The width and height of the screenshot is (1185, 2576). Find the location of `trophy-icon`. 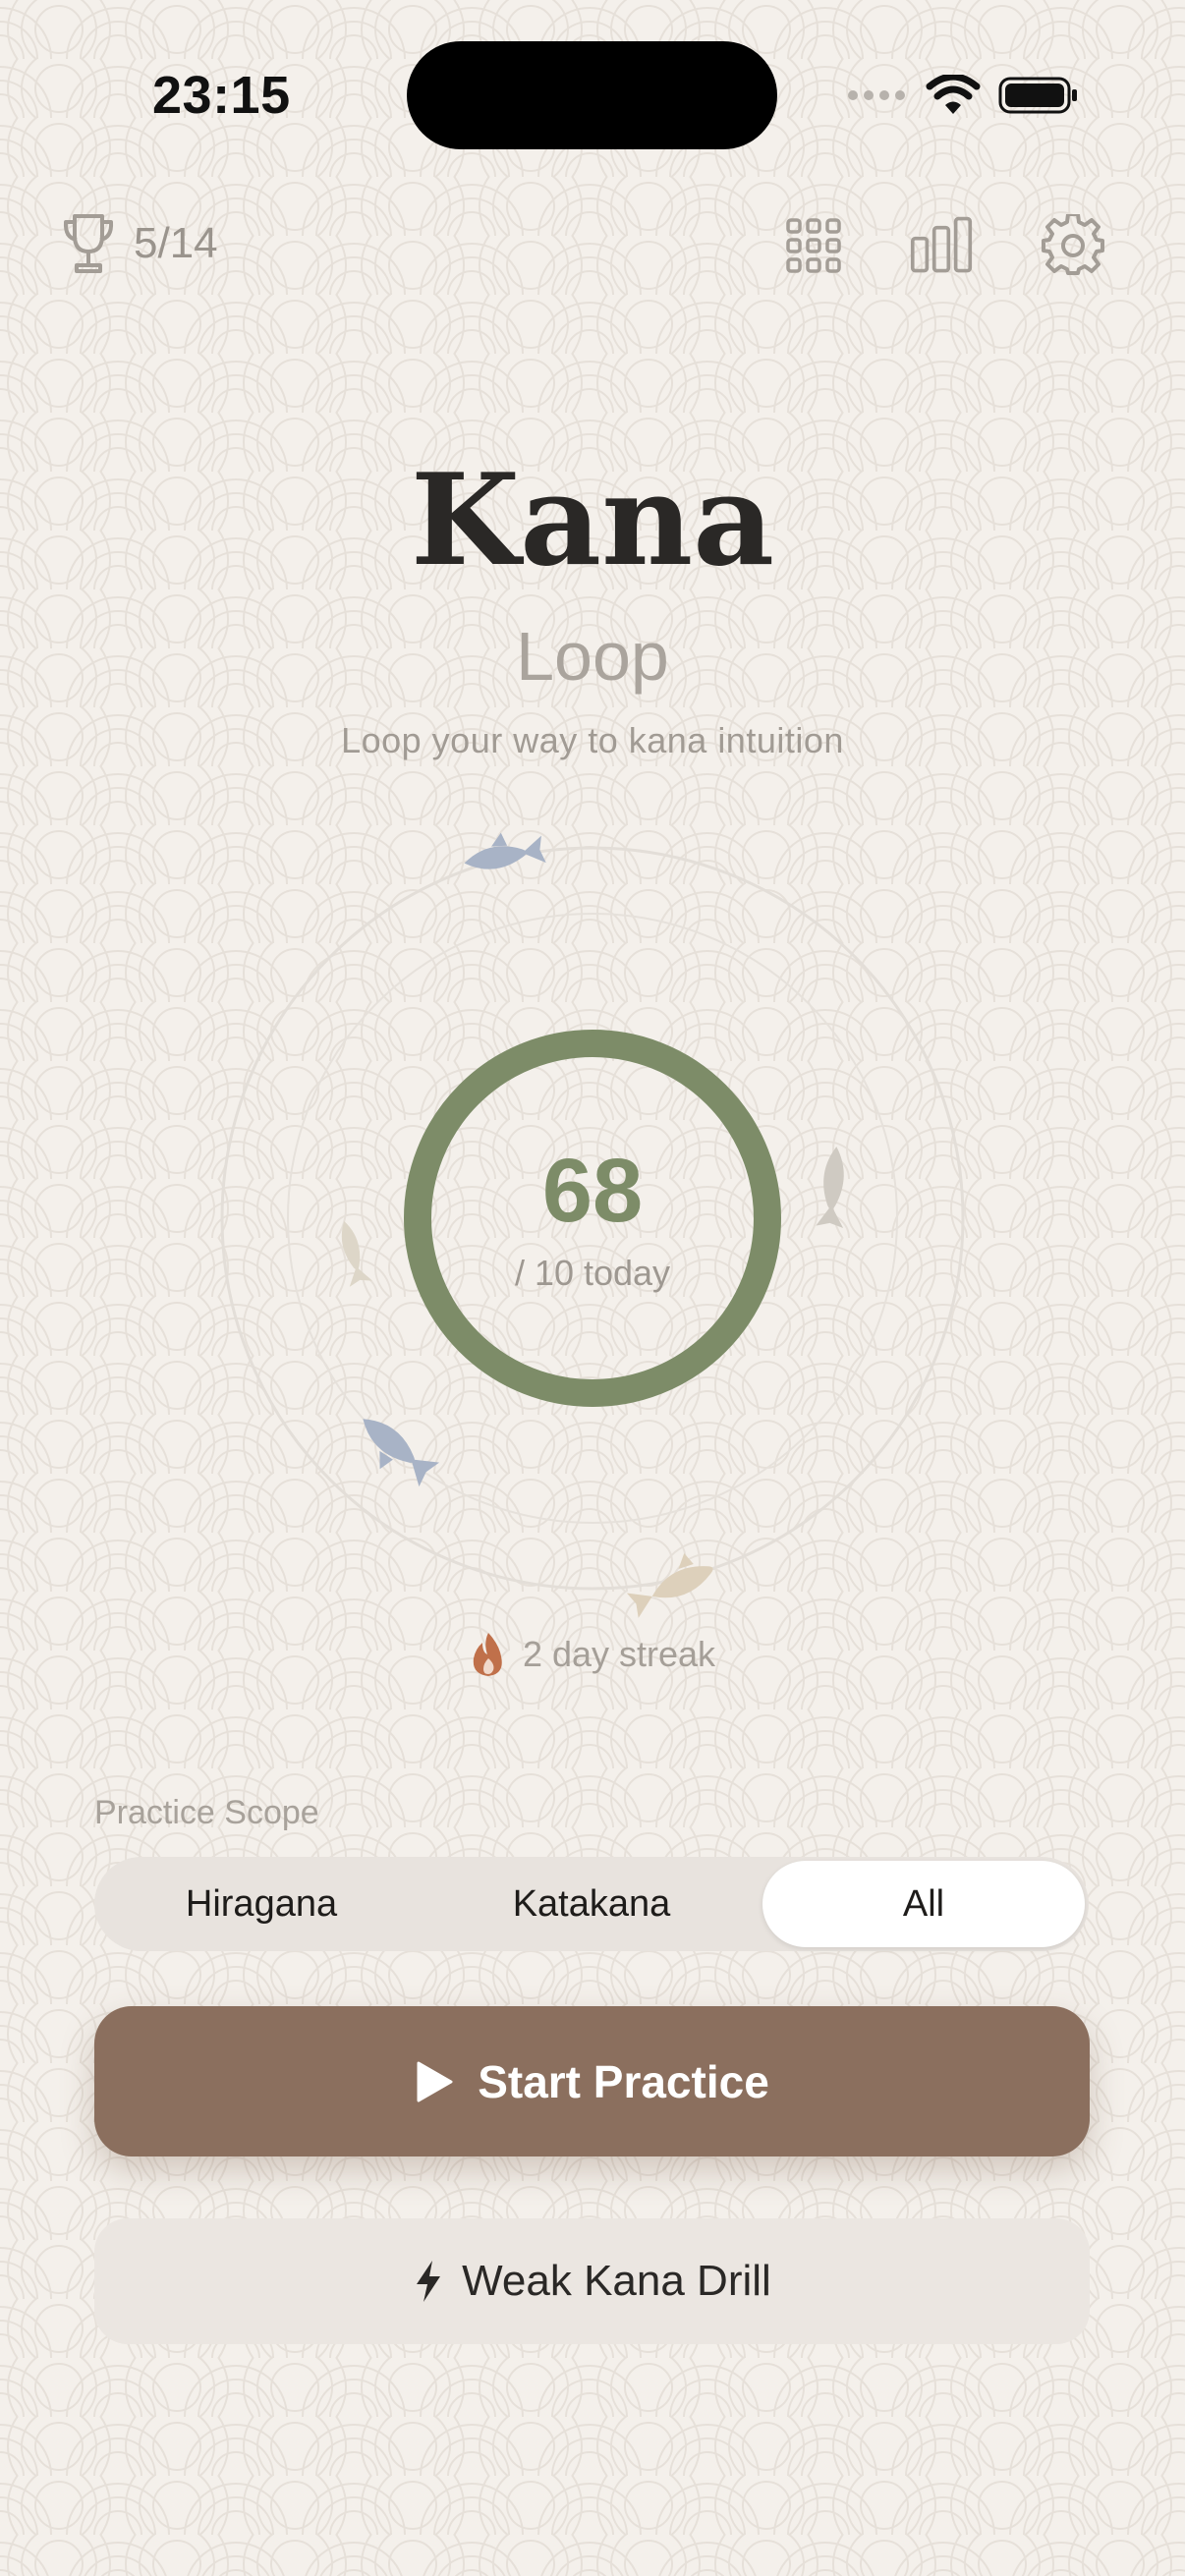

trophy-icon is located at coordinates (89, 243).